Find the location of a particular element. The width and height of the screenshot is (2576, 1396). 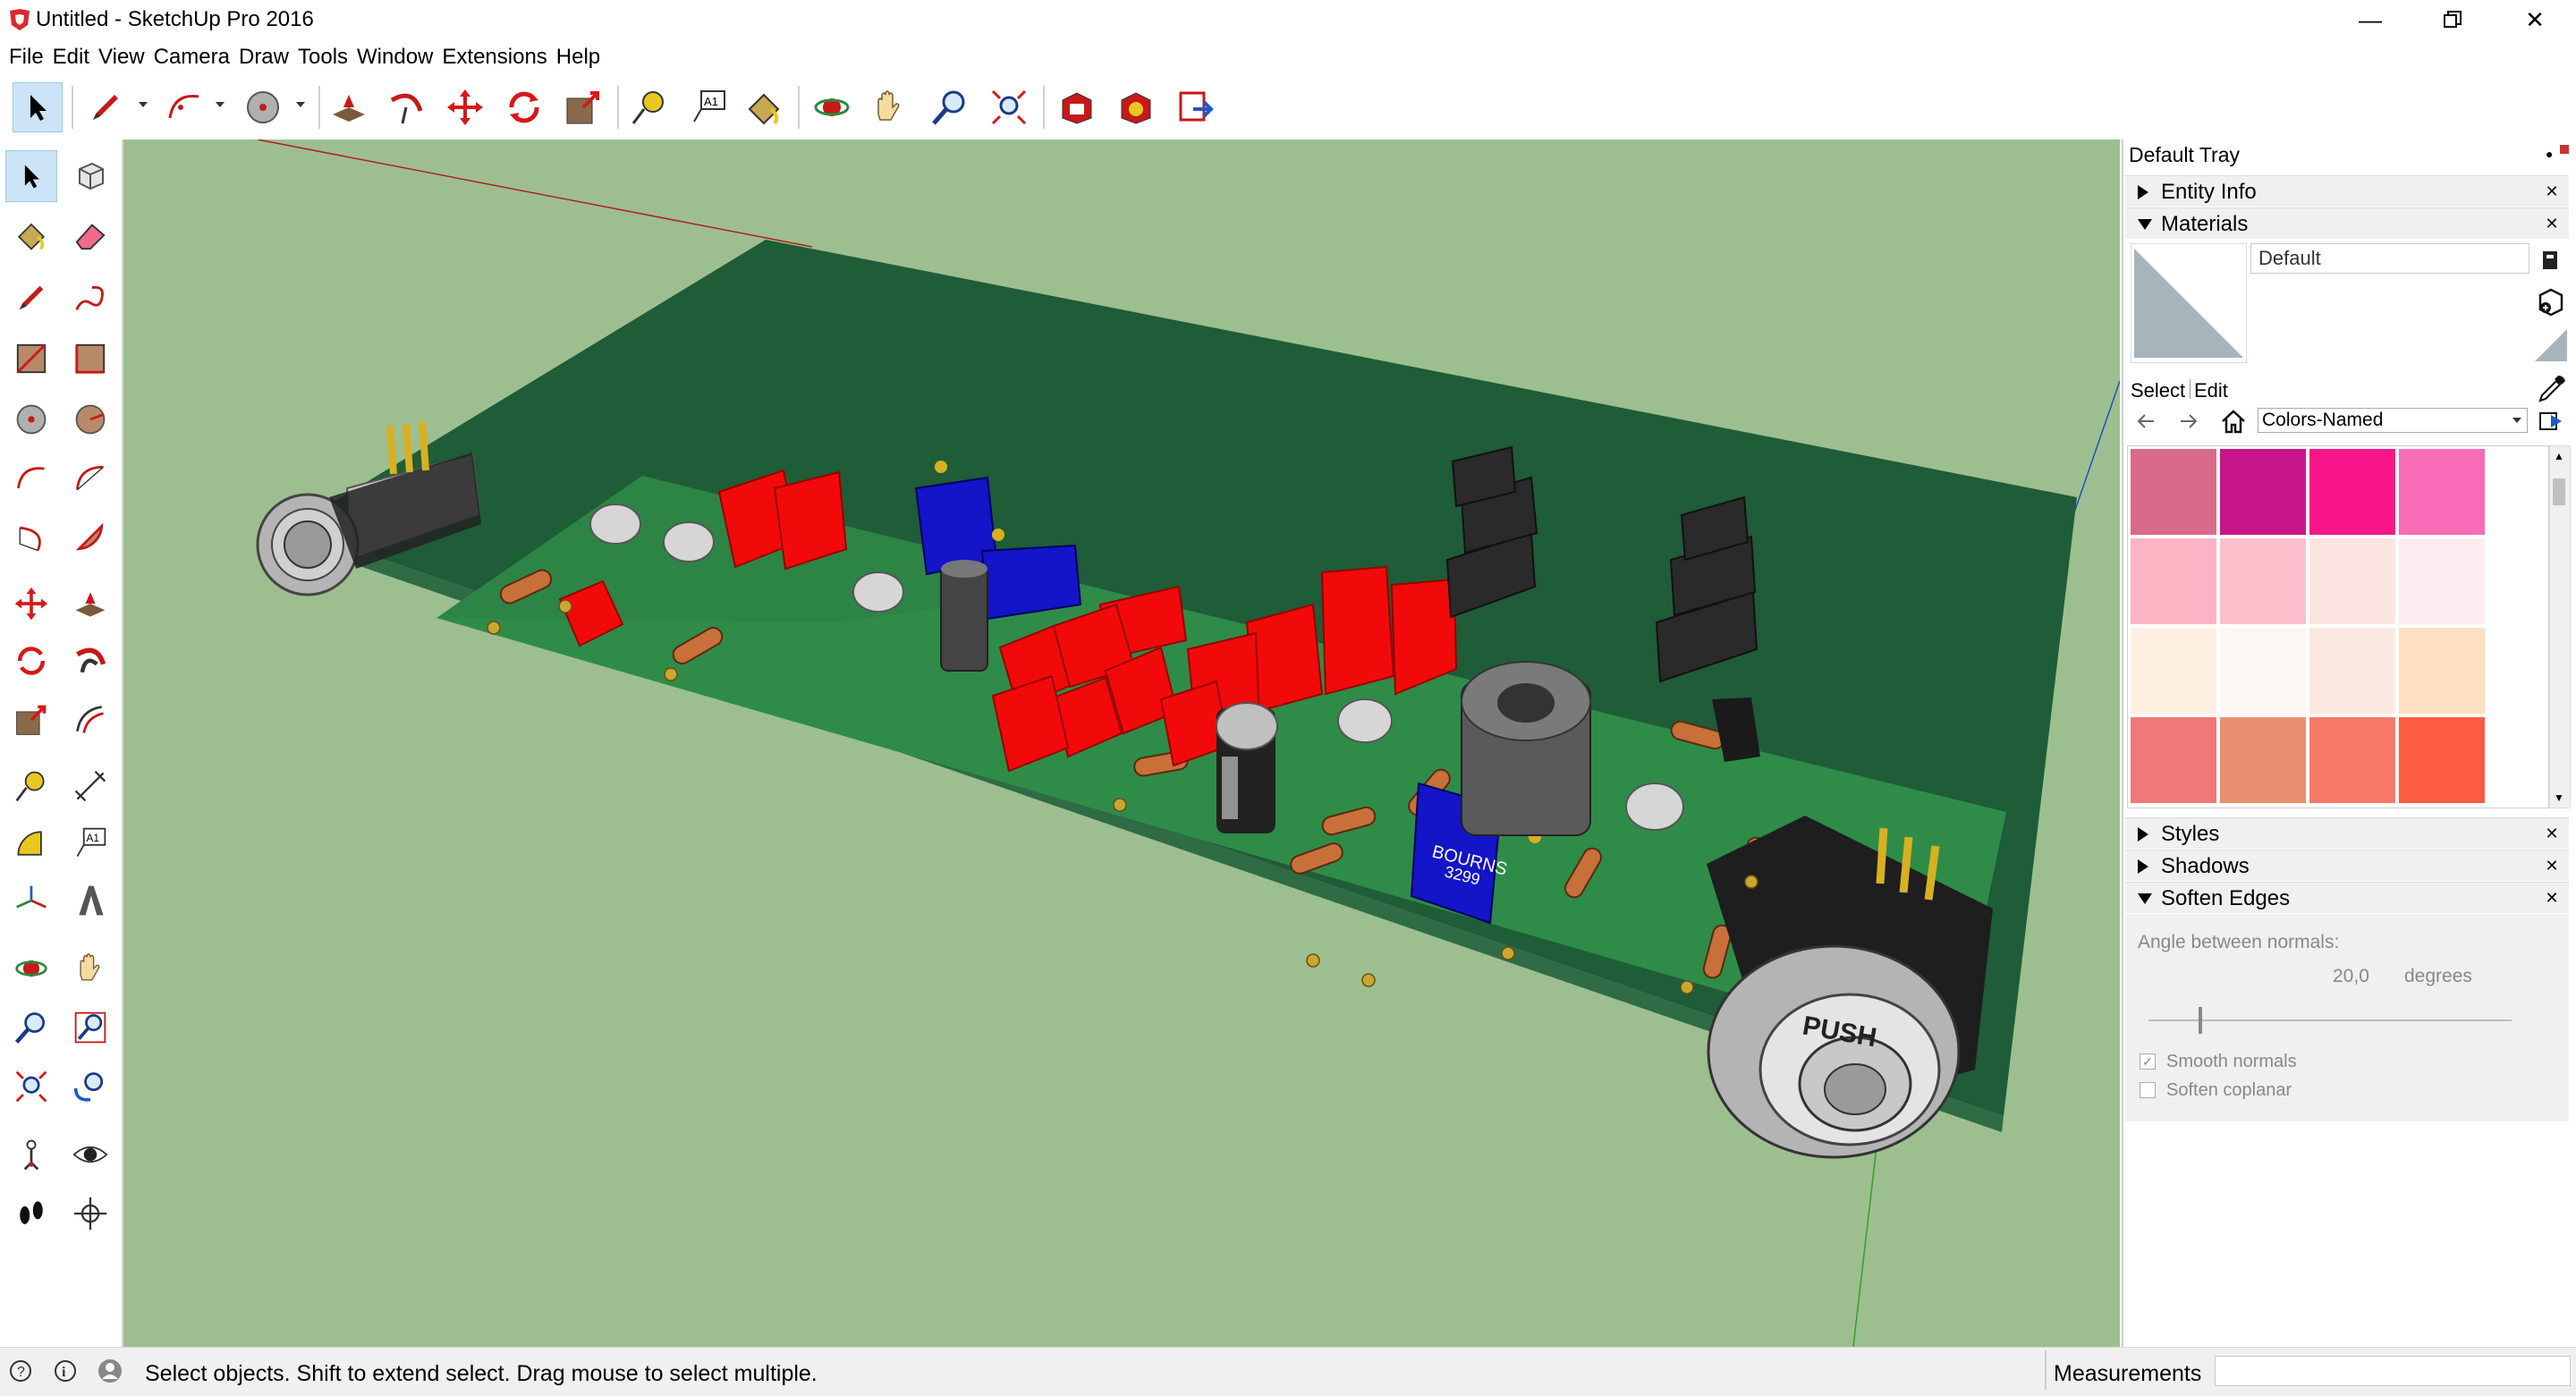

zoom-tool-button is located at coordinates (950, 107).